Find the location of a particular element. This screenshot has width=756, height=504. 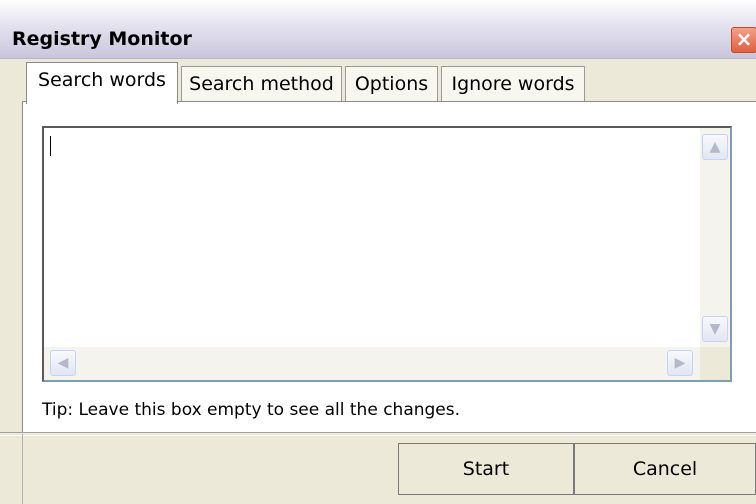

tab-label: Search method is located at coordinates (261, 84).